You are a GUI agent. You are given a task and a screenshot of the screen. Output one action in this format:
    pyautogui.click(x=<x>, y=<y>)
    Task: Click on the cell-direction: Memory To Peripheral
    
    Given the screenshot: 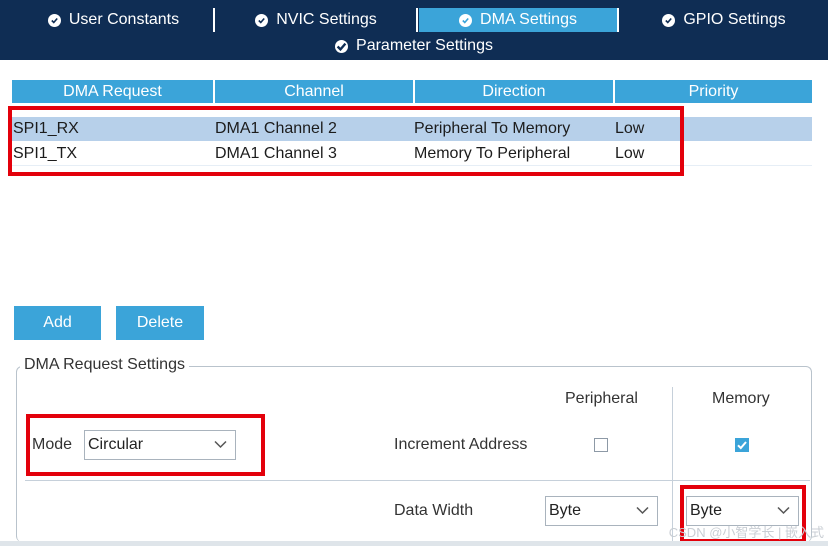 What is the action you would take?
    pyautogui.click(x=492, y=153)
    